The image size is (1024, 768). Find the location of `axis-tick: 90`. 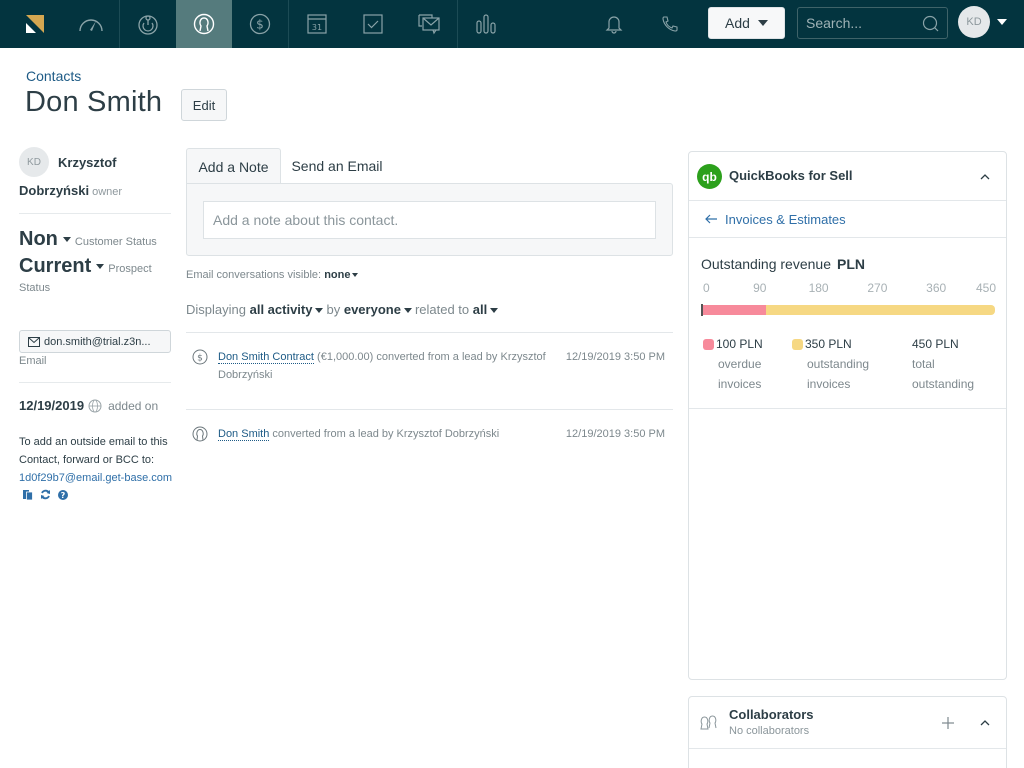

axis-tick: 90 is located at coordinates (760, 288).